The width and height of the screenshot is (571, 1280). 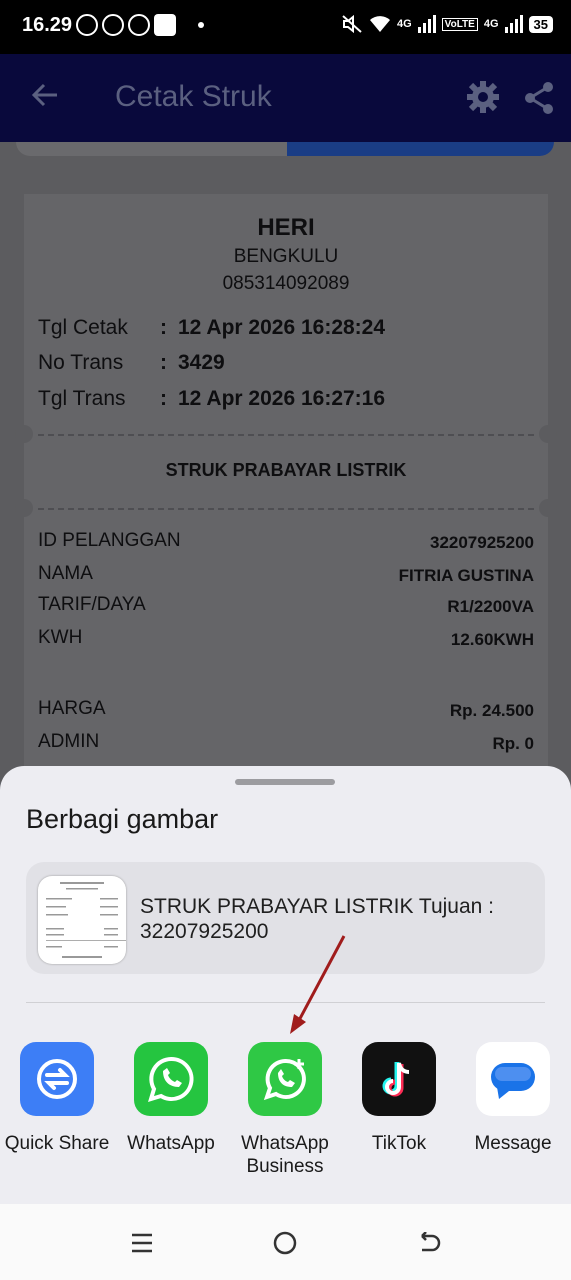 I want to click on price-value: Rp. 24.500, so click(x=491, y=710).